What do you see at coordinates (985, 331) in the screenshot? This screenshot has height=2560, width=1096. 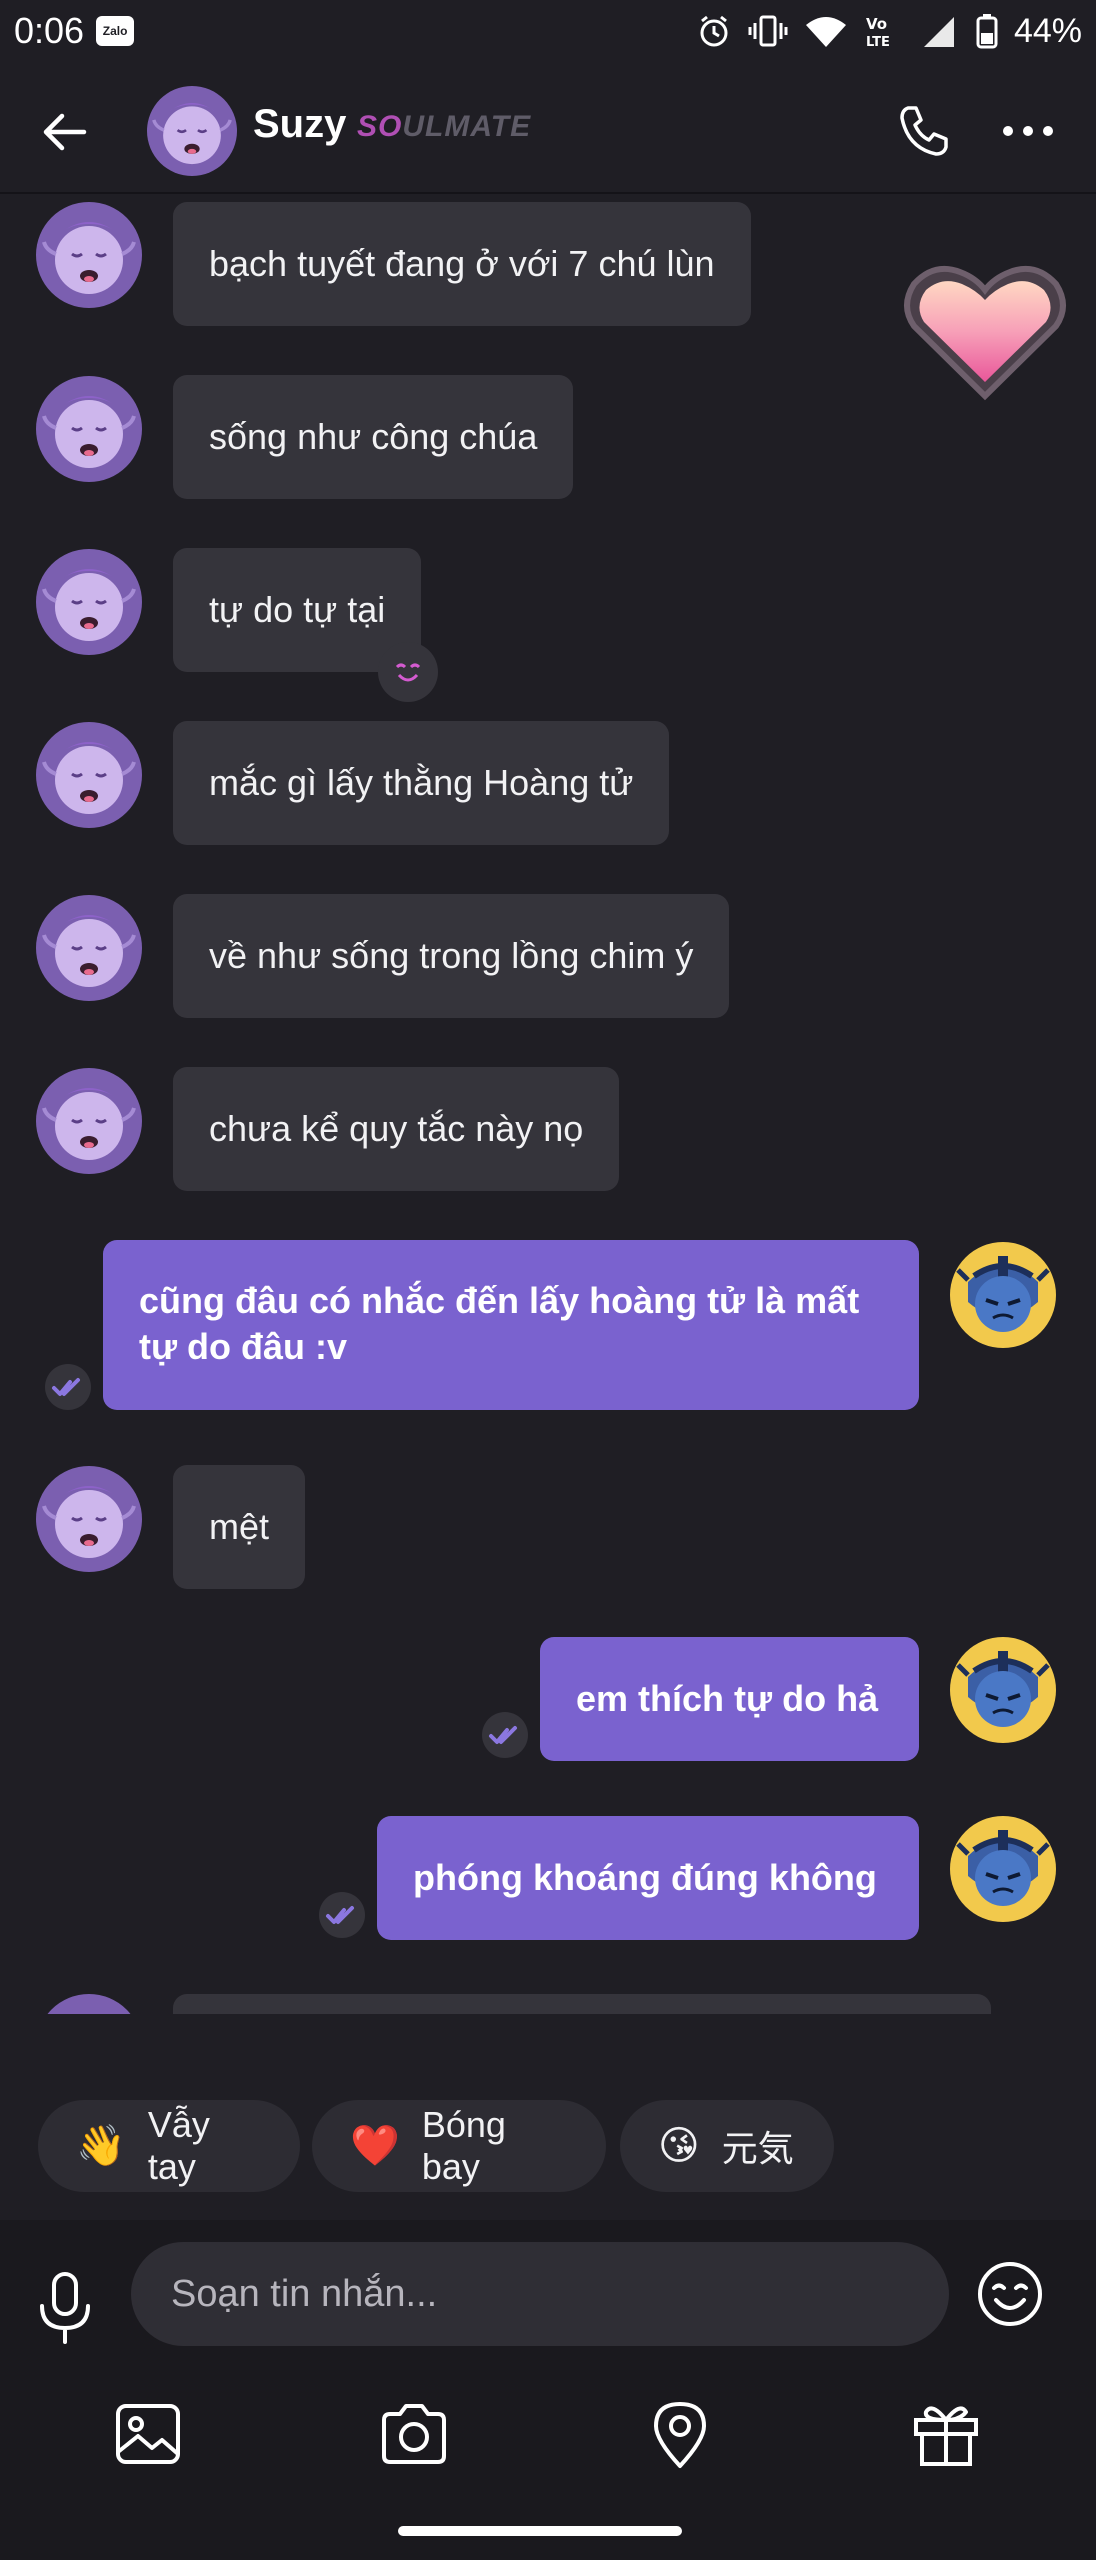 I see `soulmate-heart-icon` at bounding box center [985, 331].